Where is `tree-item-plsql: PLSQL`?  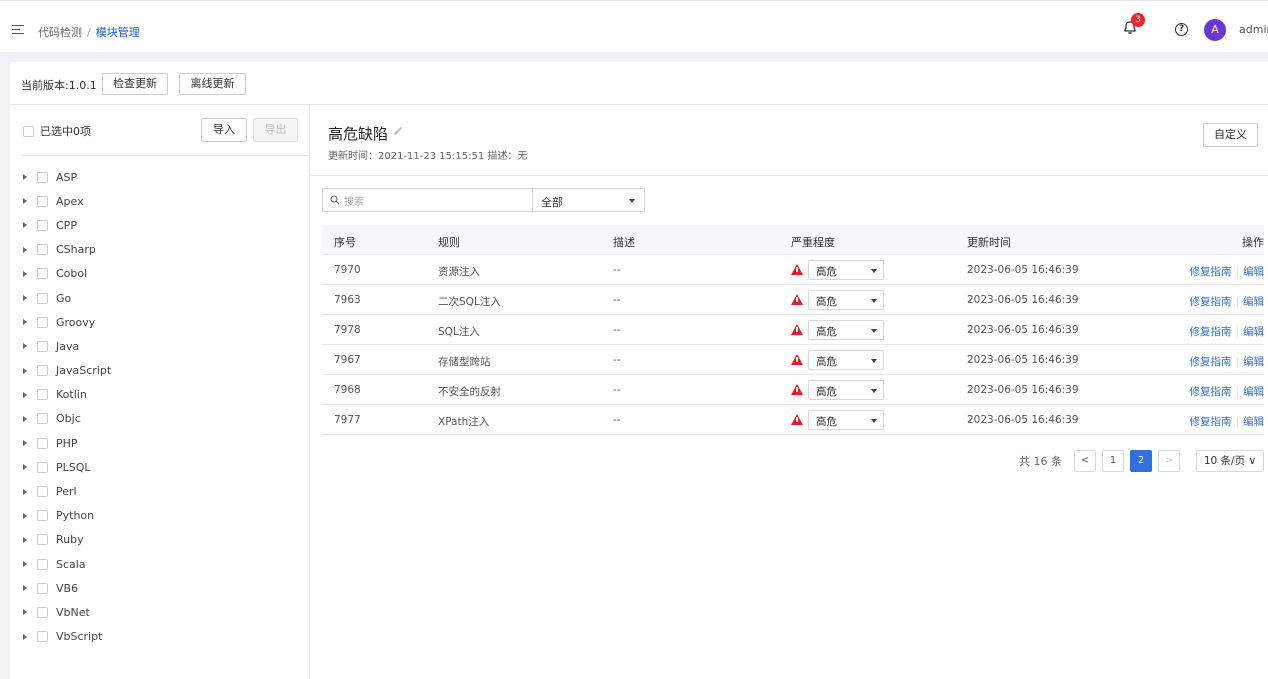
tree-item-plsql: PLSQL is located at coordinates (67, 467).